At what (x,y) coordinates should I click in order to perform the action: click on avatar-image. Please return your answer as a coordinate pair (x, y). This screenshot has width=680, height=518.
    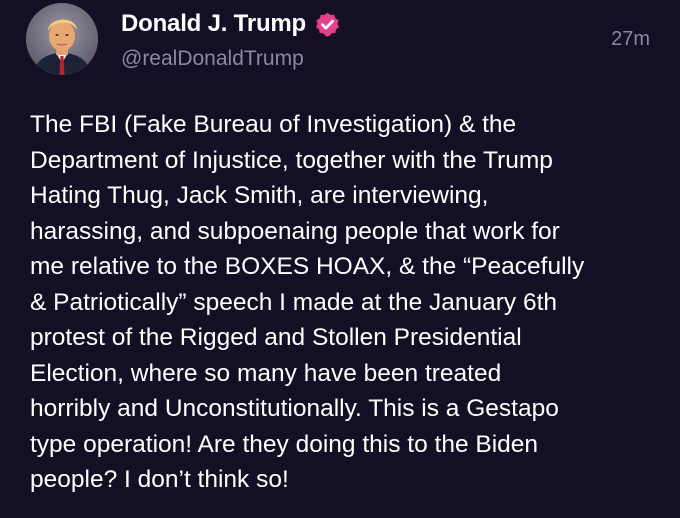
    Looking at the image, I should click on (62, 39).